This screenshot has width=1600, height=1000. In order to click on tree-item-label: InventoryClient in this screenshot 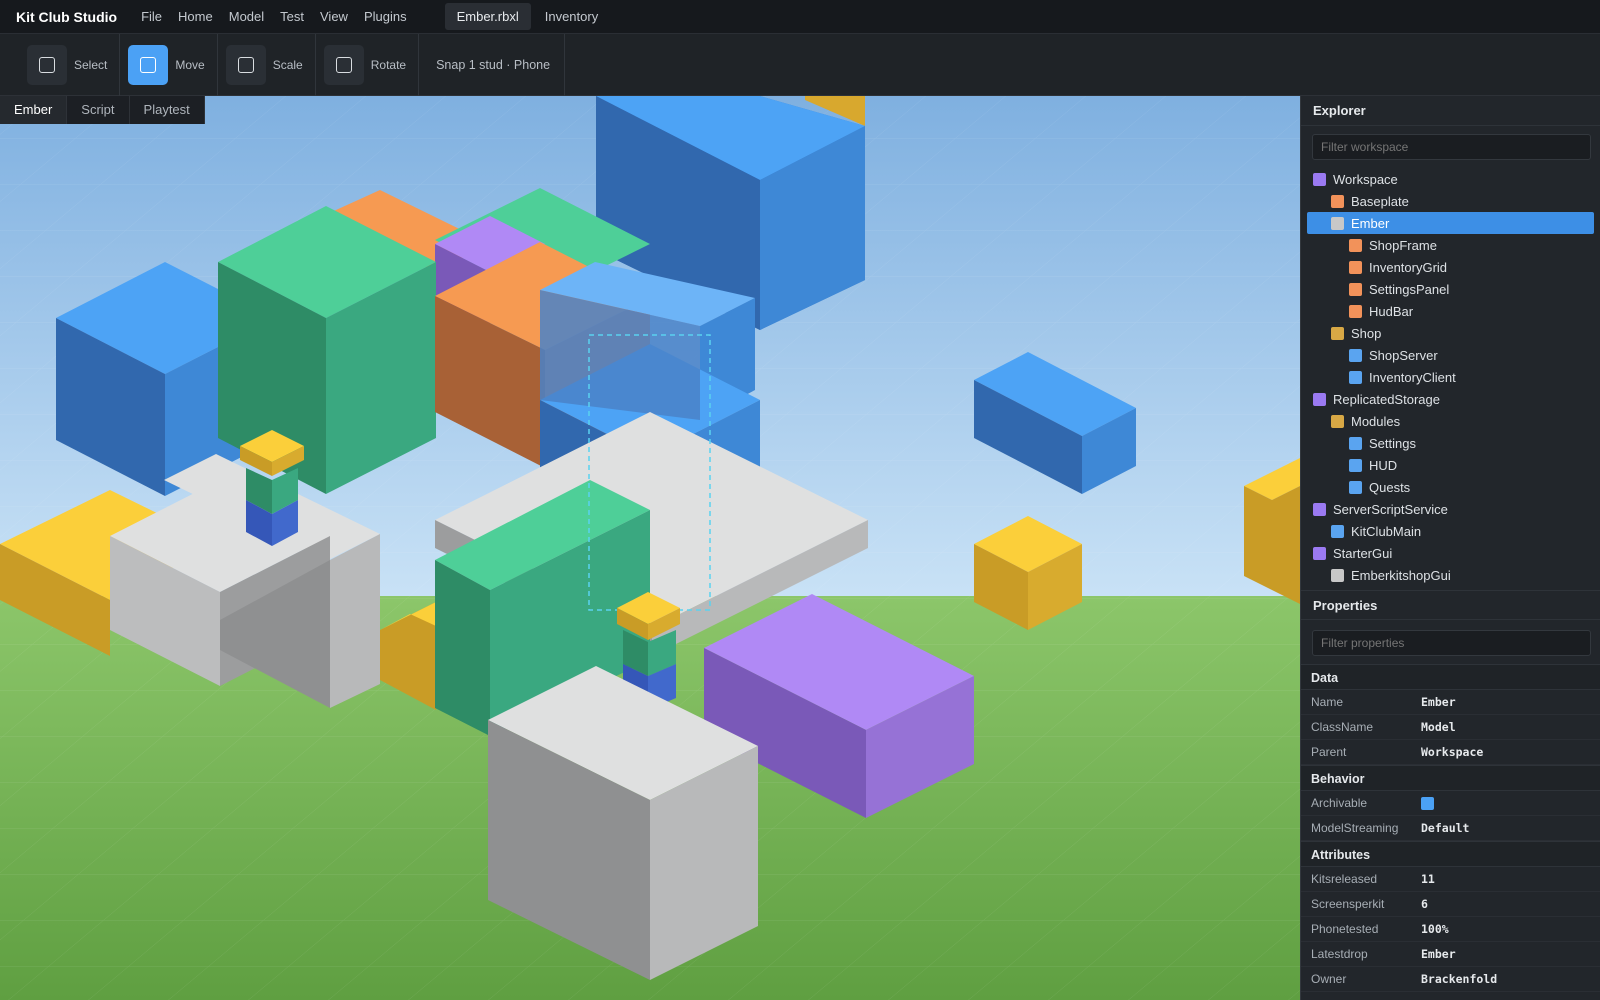, I will do `click(1412, 377)`.